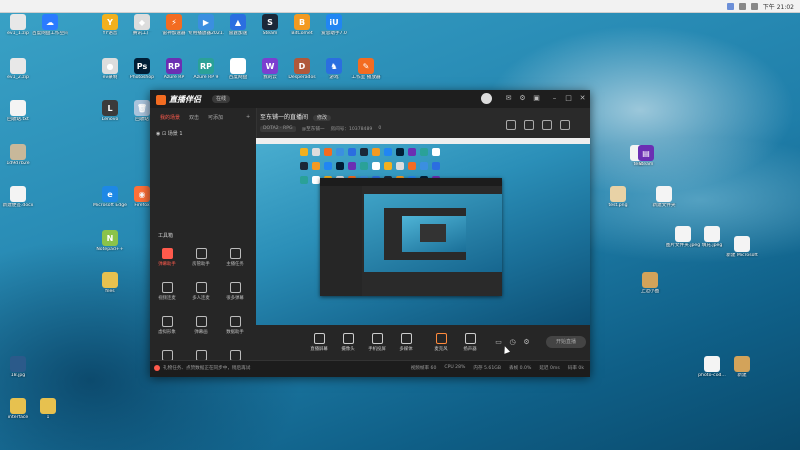  I want to click on desktop-icon: ✎ 工作室 播放器, so click(366, 69).